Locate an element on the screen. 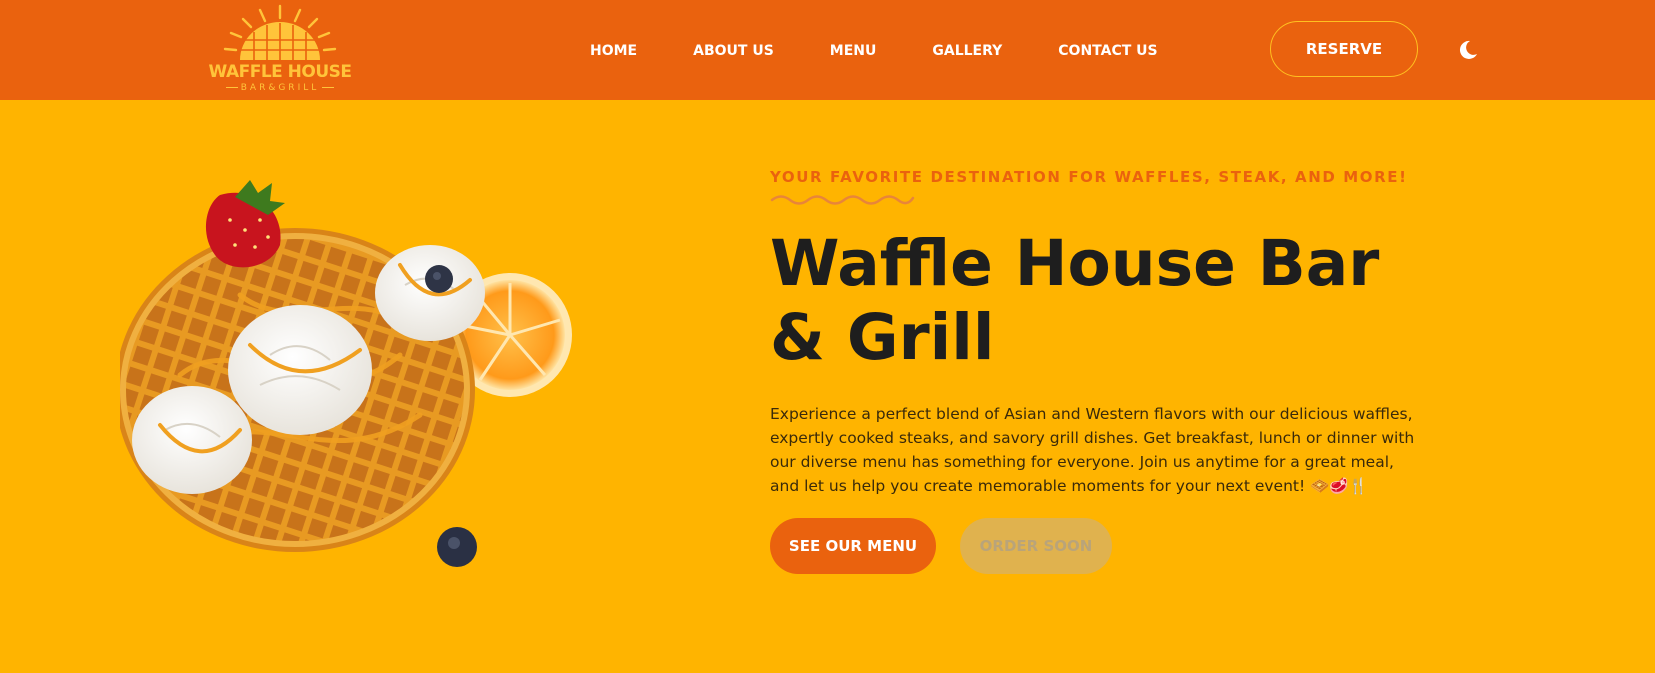  theme-toggle-button is located at coordinates (1468, 50).